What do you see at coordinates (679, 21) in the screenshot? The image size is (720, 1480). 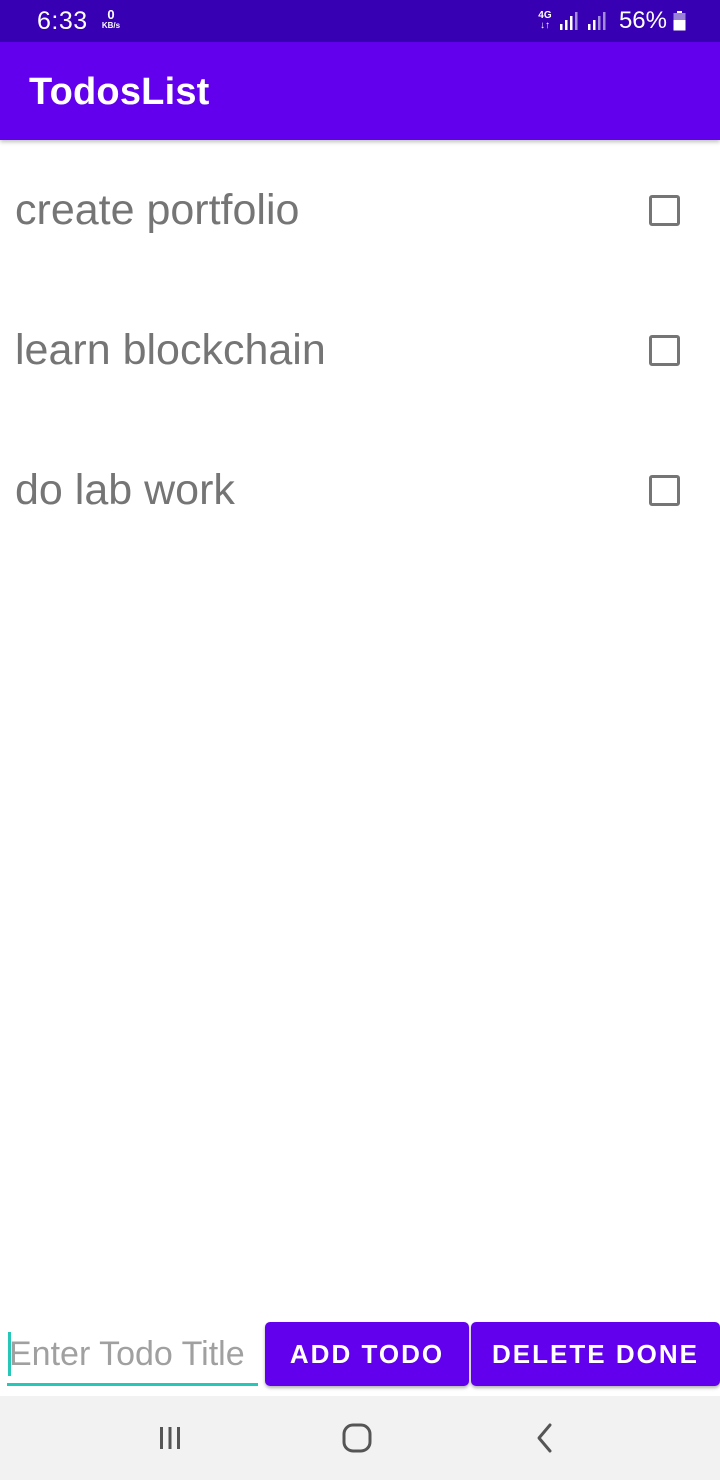 I see `battery-icon` at bounding box center [679, 21].